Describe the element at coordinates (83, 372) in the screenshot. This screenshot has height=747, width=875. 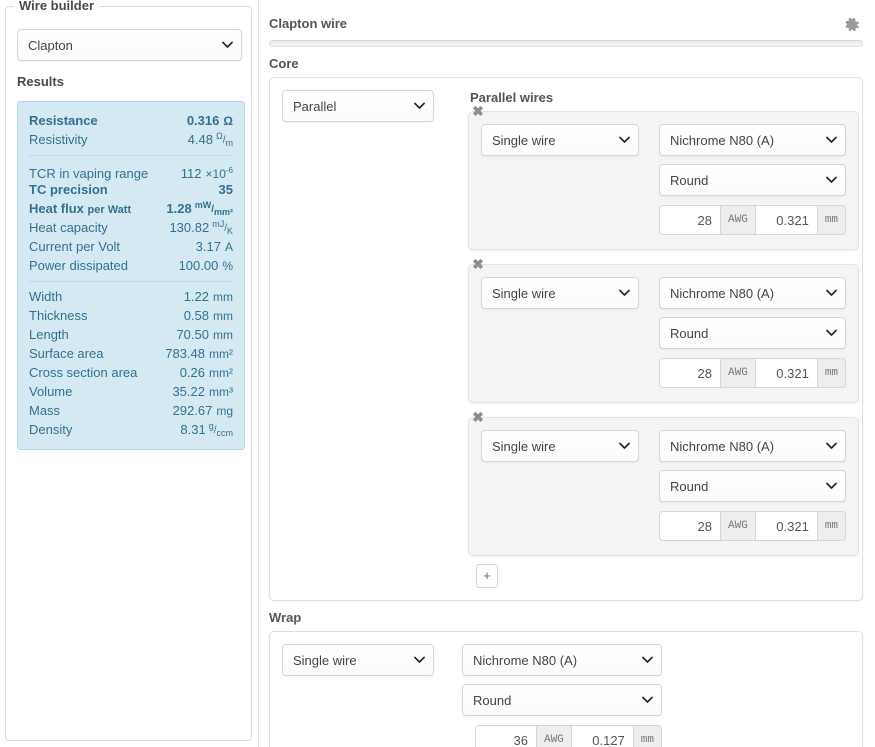
I see `result-label: Cross section area` at that location.